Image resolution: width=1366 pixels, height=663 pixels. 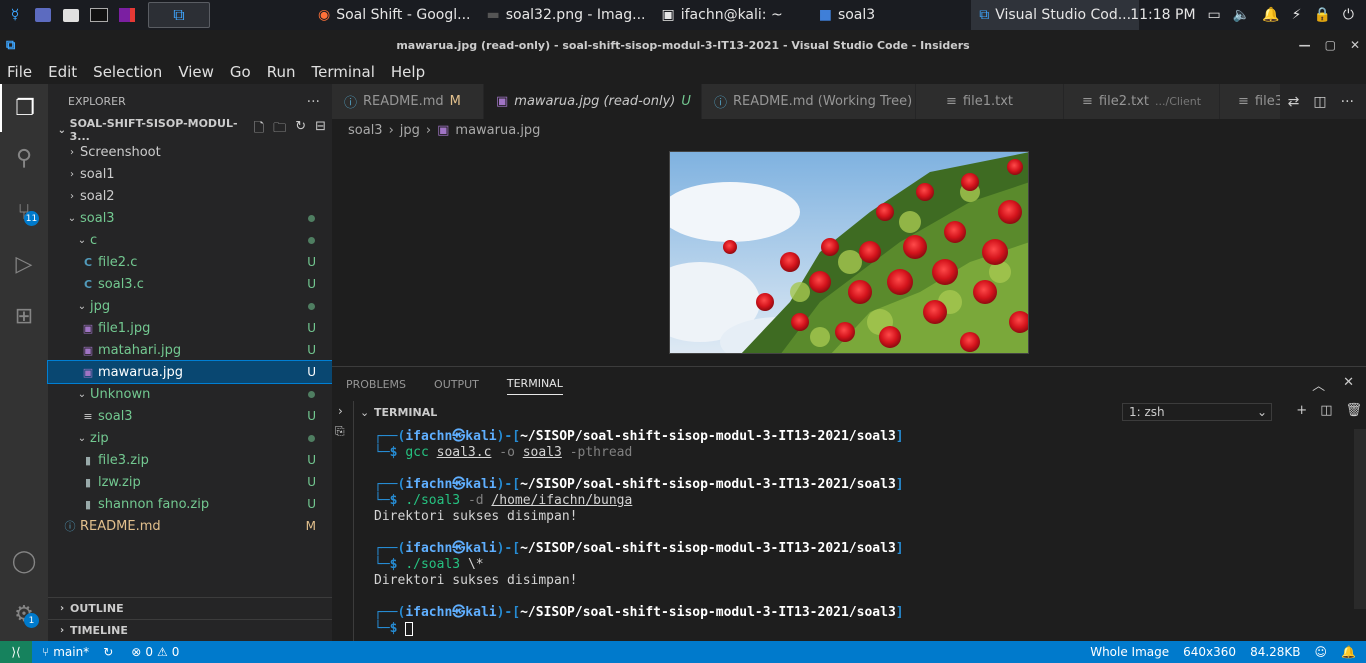 I want to click on tree-file-file1-jpg: ▣ file1.jpg U, so click(x=190, y=328).